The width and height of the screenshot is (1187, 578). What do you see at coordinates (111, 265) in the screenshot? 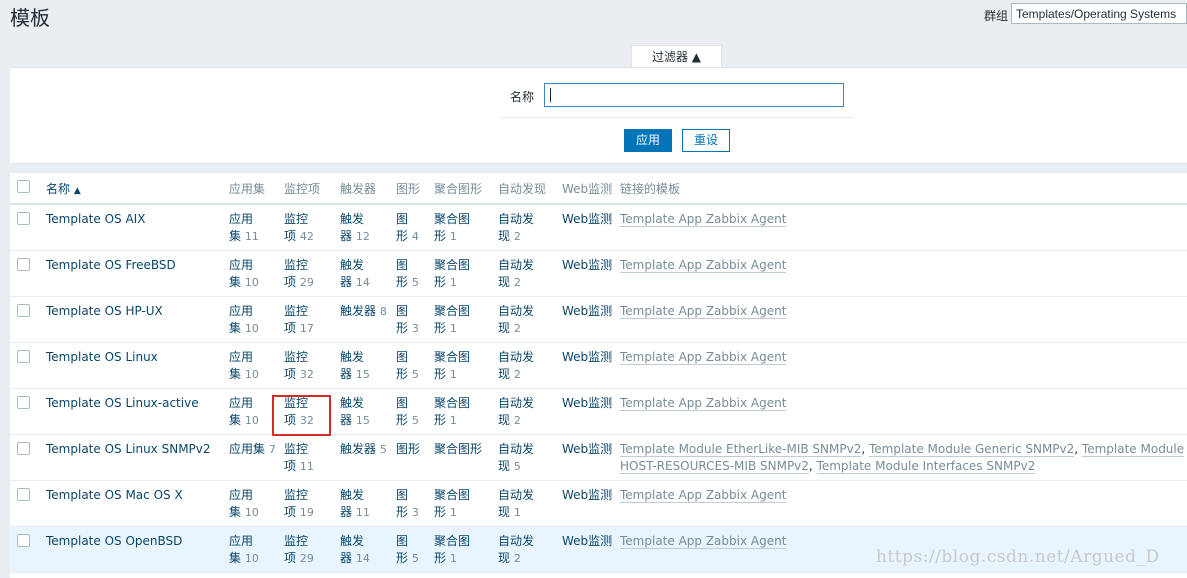
I see `template-name-link: Template OS FreeBSD` at bounding box center [111, 265].